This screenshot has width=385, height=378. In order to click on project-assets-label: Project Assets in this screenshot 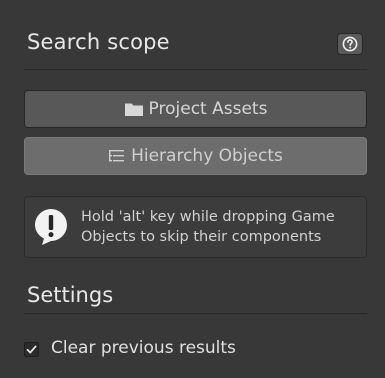, I will do `click(208, 109)`.